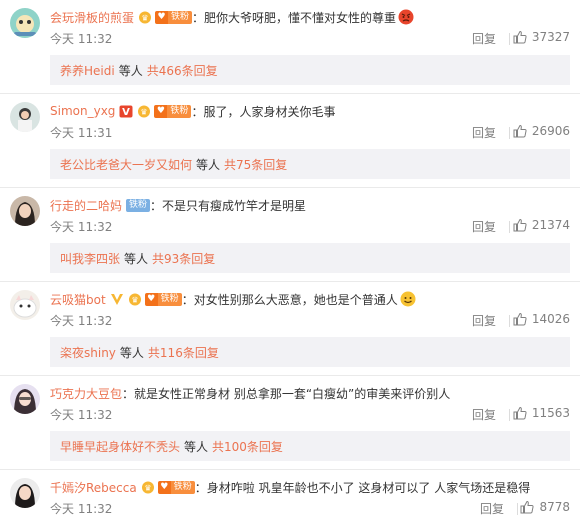  What do you see at coordinates (310, 258) in the screenshot?
I see `sub-replies-box: 叫我李四张 等人 共93条回复` at bounding box center [310, 258].